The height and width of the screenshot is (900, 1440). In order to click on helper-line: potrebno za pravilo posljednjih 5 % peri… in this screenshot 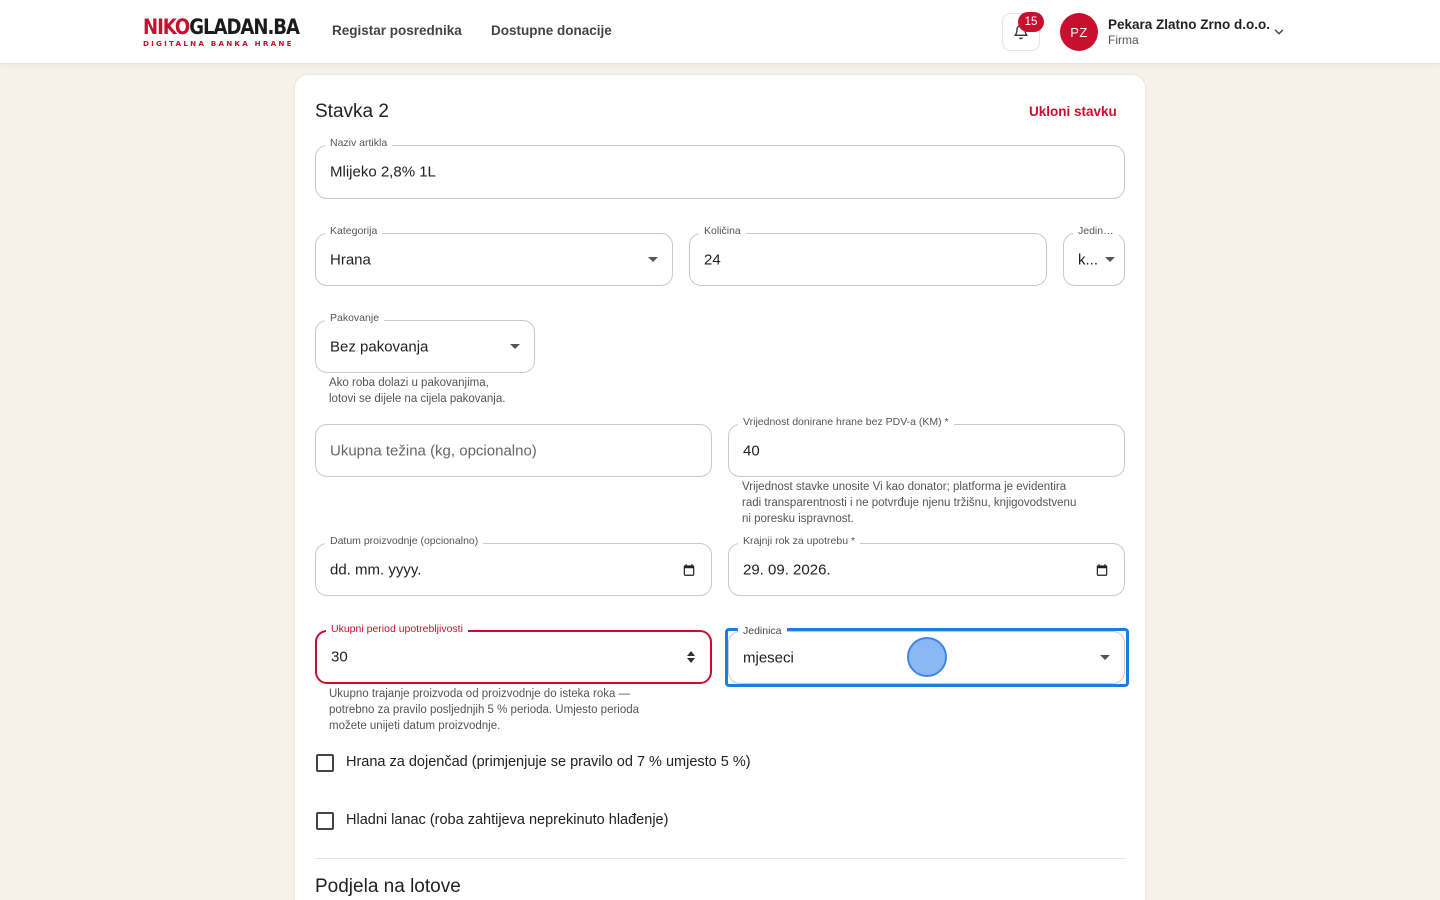, I will do `click(484, 710)`.